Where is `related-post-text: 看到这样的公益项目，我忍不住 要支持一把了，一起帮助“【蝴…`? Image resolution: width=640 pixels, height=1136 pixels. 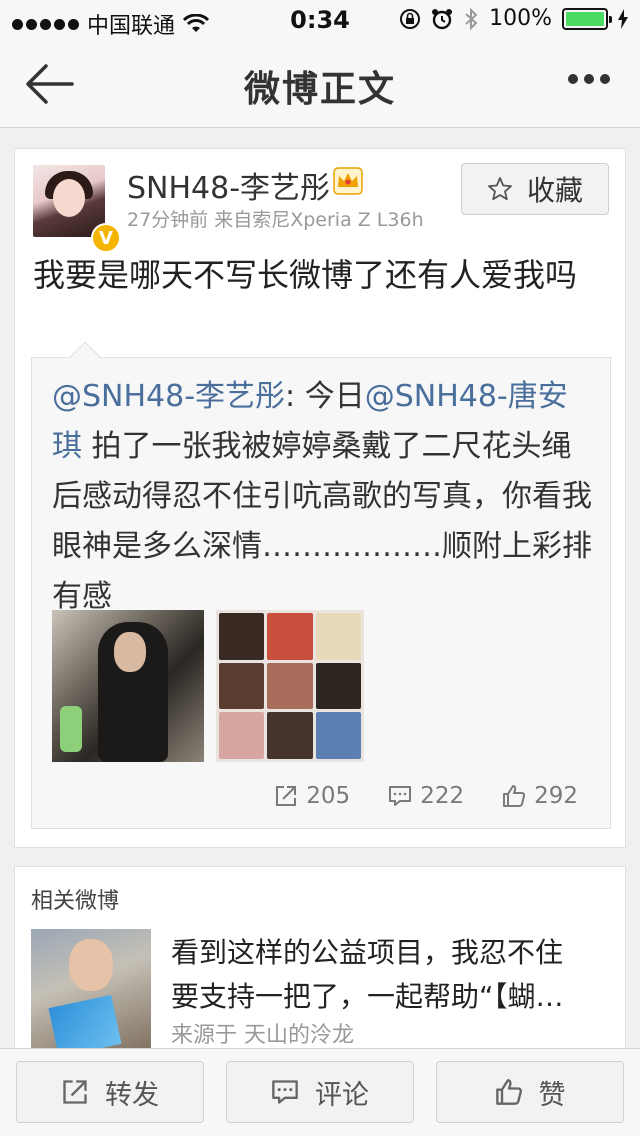 related-post-text: 看到这样的公益项目，我忍不住 要支持一把了，一起帮助“【蝴… is located at coordinates (391, 975).